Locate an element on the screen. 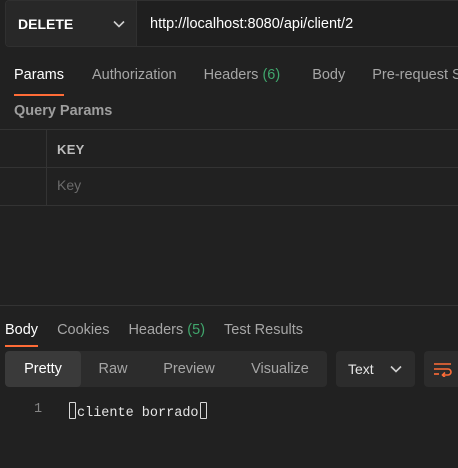 The width and height of the screenshot is (458, 468). table-row is located at coordinates (229, 187).